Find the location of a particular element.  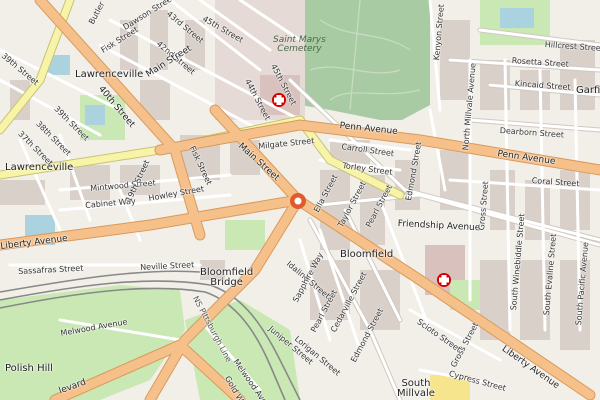

pool-northeast is located at coordinates (517, 18).